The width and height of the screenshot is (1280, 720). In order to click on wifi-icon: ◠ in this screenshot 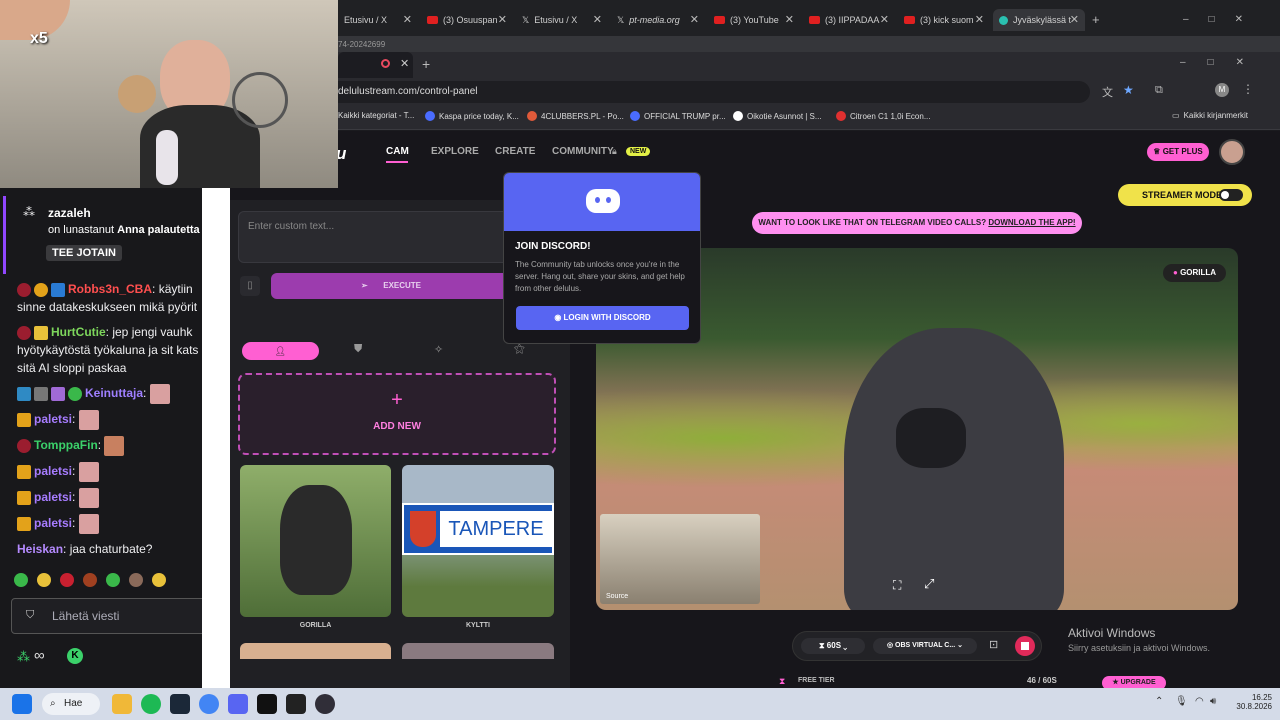, I will do `click(1199, 701)`.